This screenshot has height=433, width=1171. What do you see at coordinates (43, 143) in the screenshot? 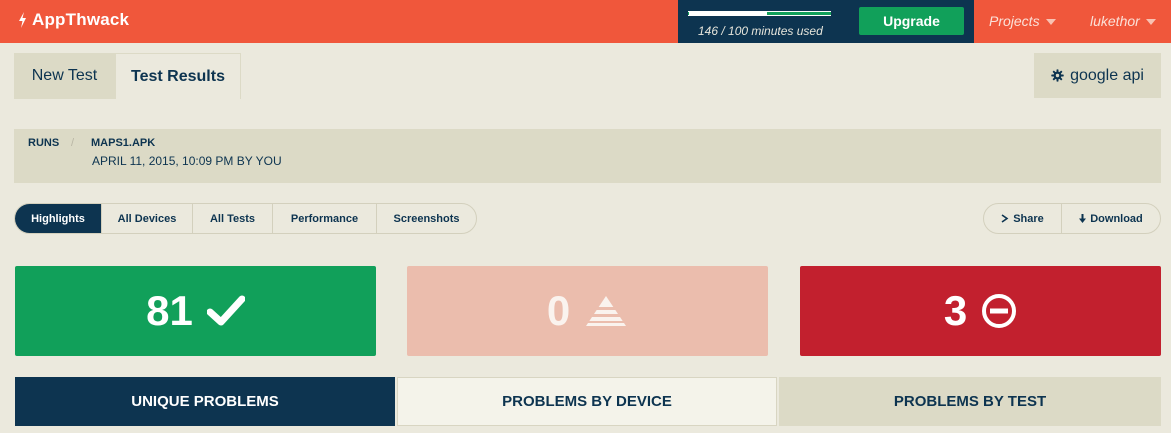
I see `breadcrumb-runs-link: RUNS` at bounding box center [43, 143].